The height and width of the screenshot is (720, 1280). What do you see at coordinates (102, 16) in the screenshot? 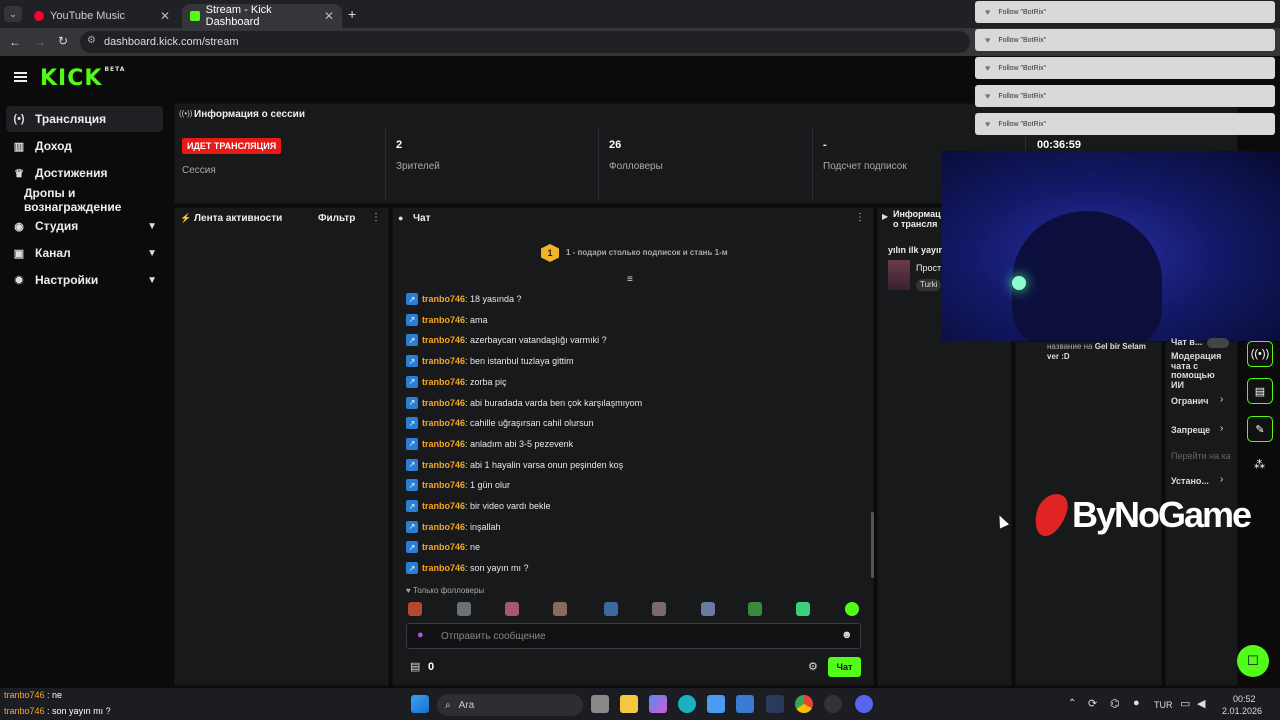
I see `tab-youtube-music: YouTube Music ✕` at bounding box center [102, 16].